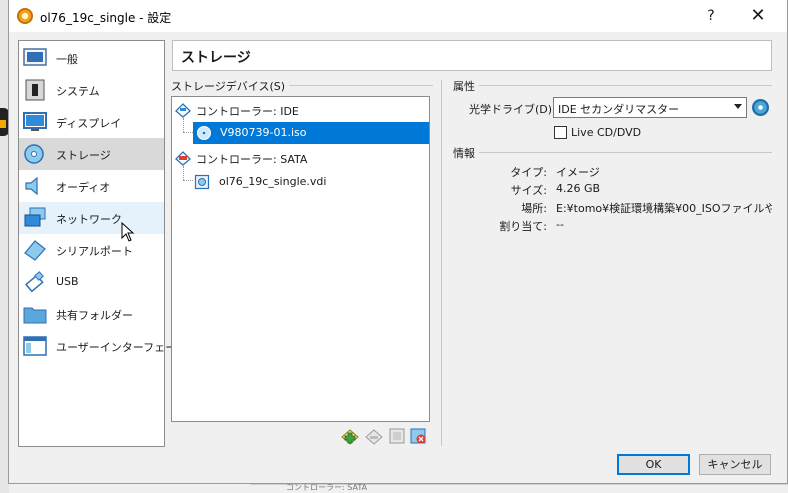 This screenshot has width=788, height=493. I want to click on background-window-bottom: コントローラー: SATA, so click(519, 488).